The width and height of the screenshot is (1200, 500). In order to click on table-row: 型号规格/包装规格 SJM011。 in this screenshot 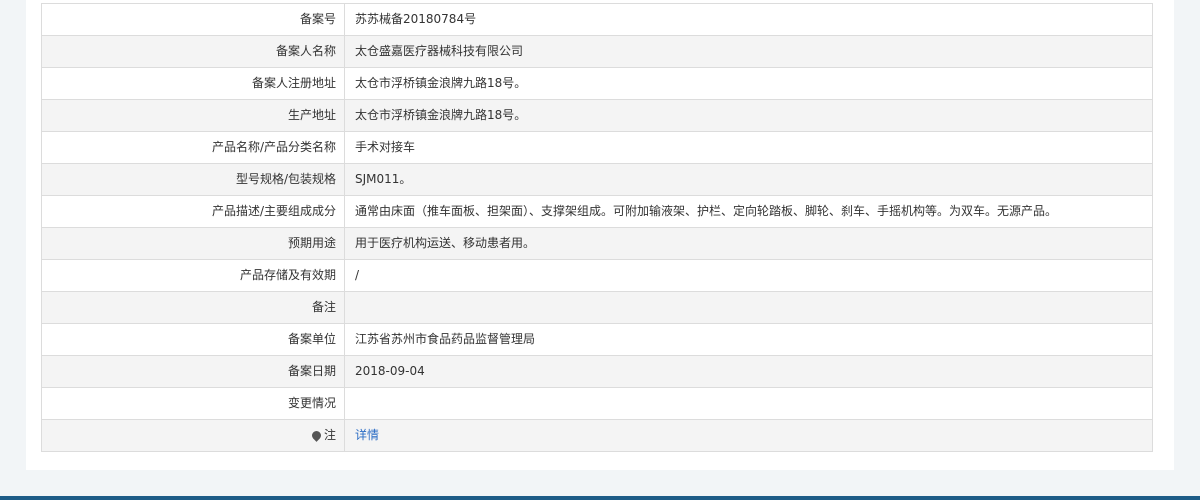, I will do `click(597, 179)`.